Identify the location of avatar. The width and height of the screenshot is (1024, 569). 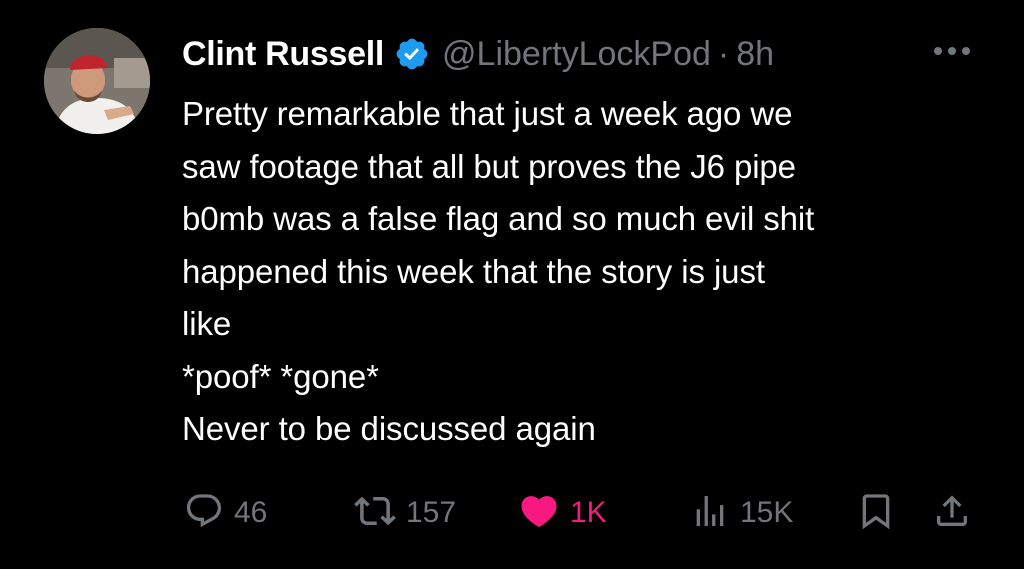
(97, 81).